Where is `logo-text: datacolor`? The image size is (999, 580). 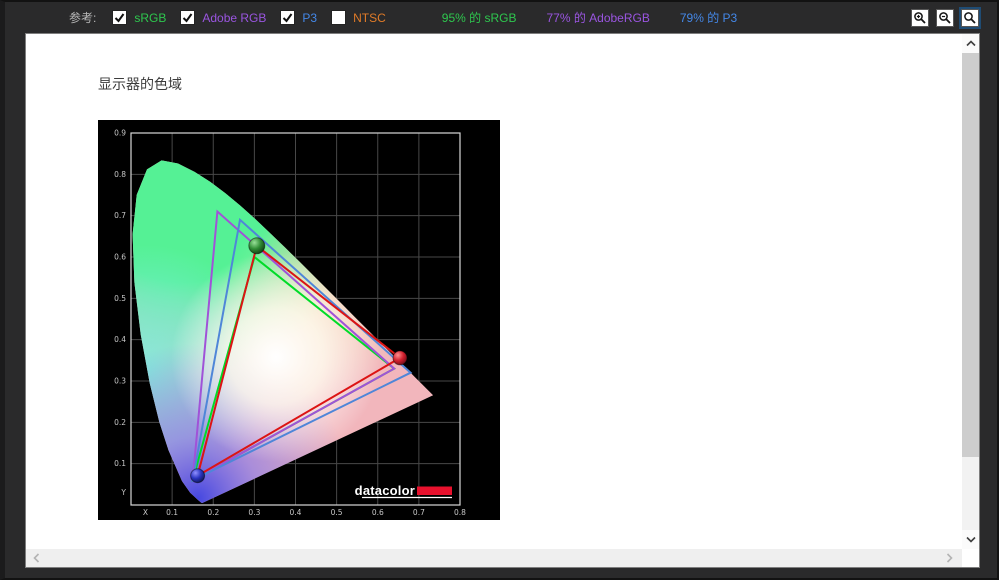
logo-text: datacolor is located at coordinates (385, 490).